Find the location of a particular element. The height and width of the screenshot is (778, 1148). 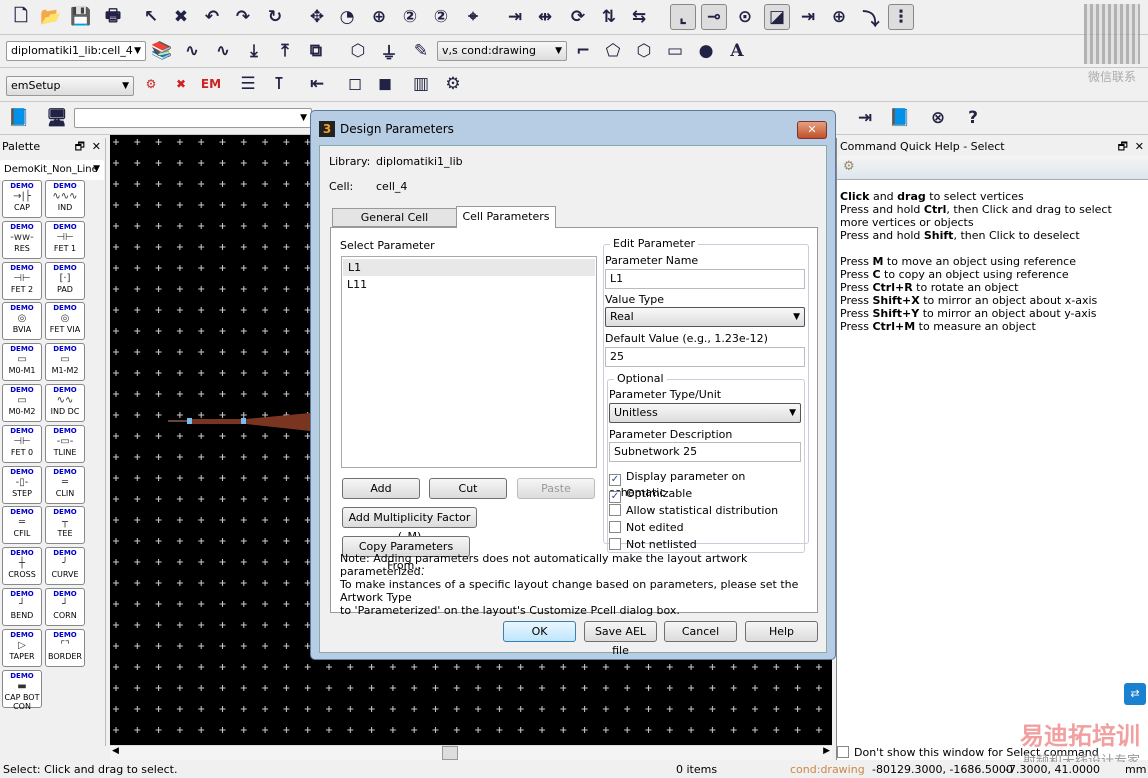

snap-intersection-icon: ⤵ is located at coordinates (871, 17).